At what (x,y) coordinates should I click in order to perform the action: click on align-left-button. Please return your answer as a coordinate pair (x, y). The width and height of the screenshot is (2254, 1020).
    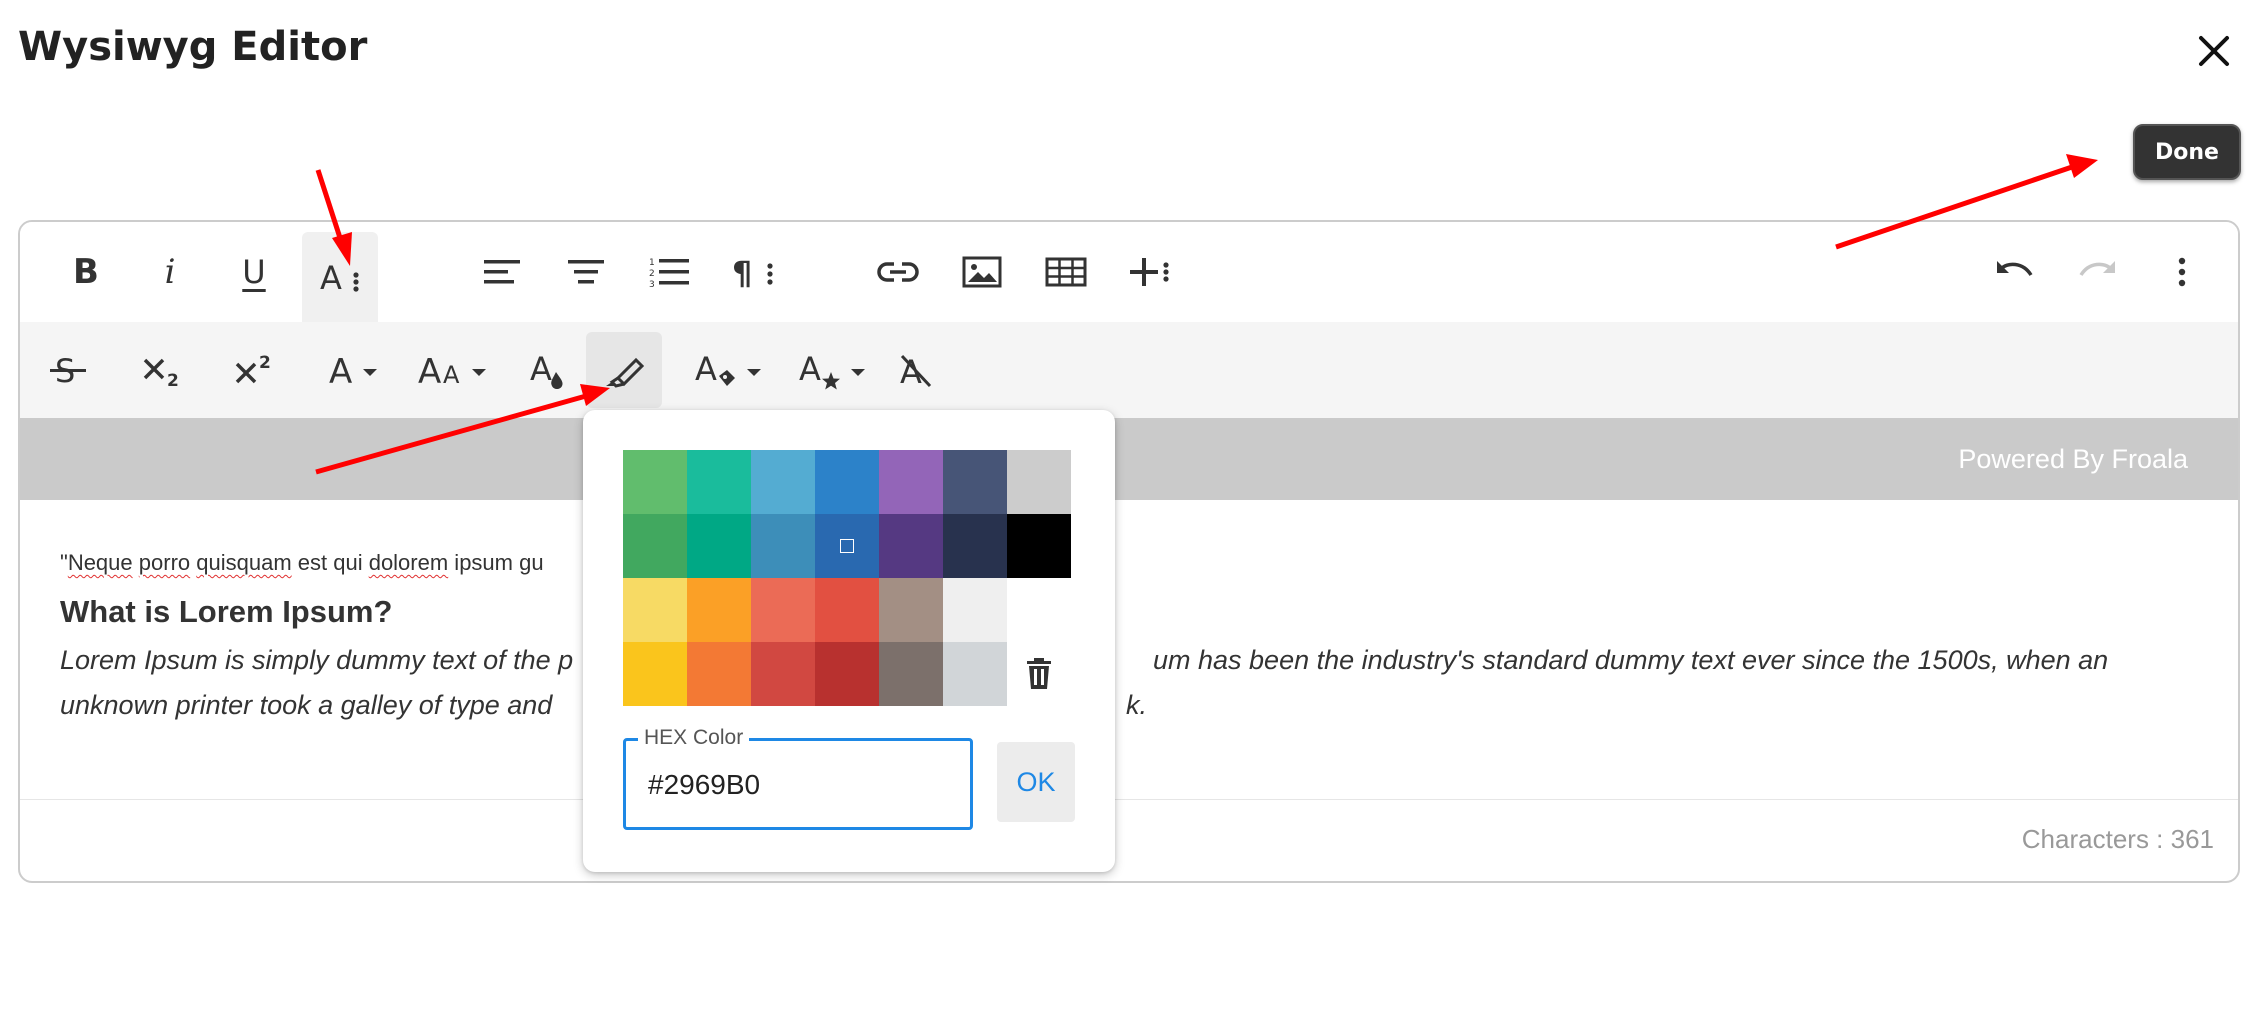
    Looking at the image, I should click on (502, 272).